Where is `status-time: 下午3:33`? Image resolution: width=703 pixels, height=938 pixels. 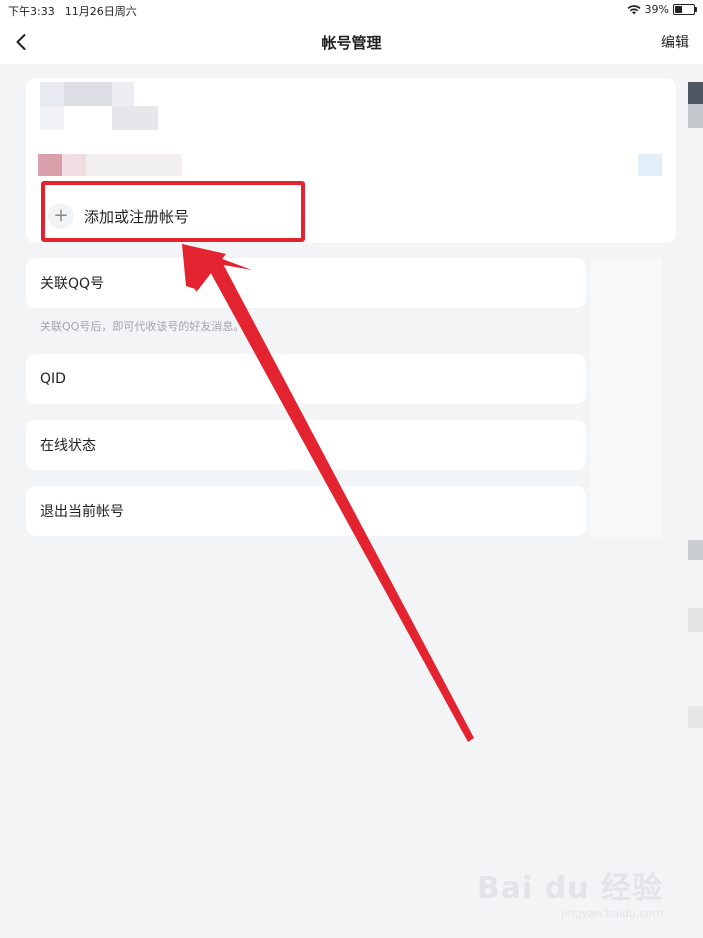 status-time: 下午3:33 is located at coordinates (31, 11).